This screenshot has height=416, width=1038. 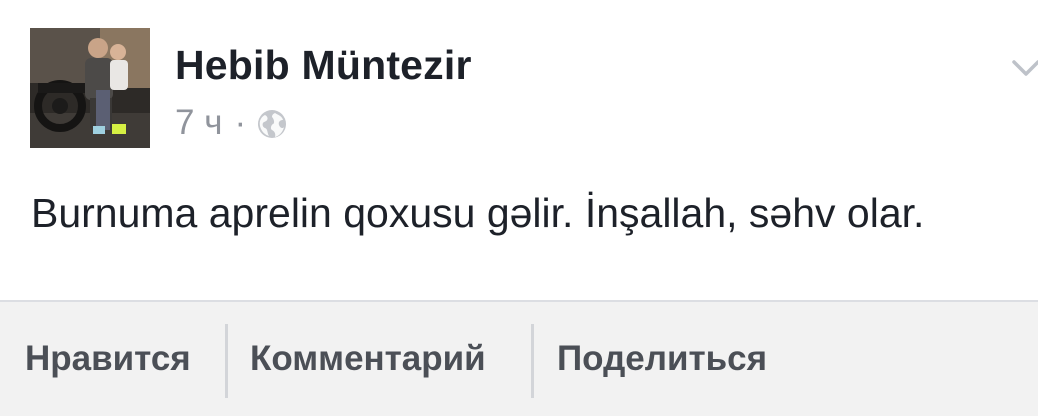 I want to click on share-button: Поделиться, so click(x=662, y=359).